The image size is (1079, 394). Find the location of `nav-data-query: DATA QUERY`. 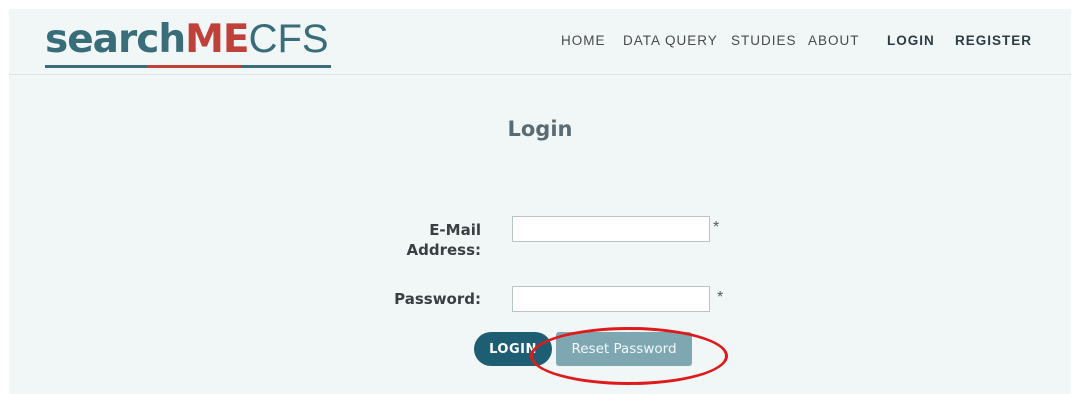

nav-data-query: DATA QUERY is located at coordinates (670, 40).